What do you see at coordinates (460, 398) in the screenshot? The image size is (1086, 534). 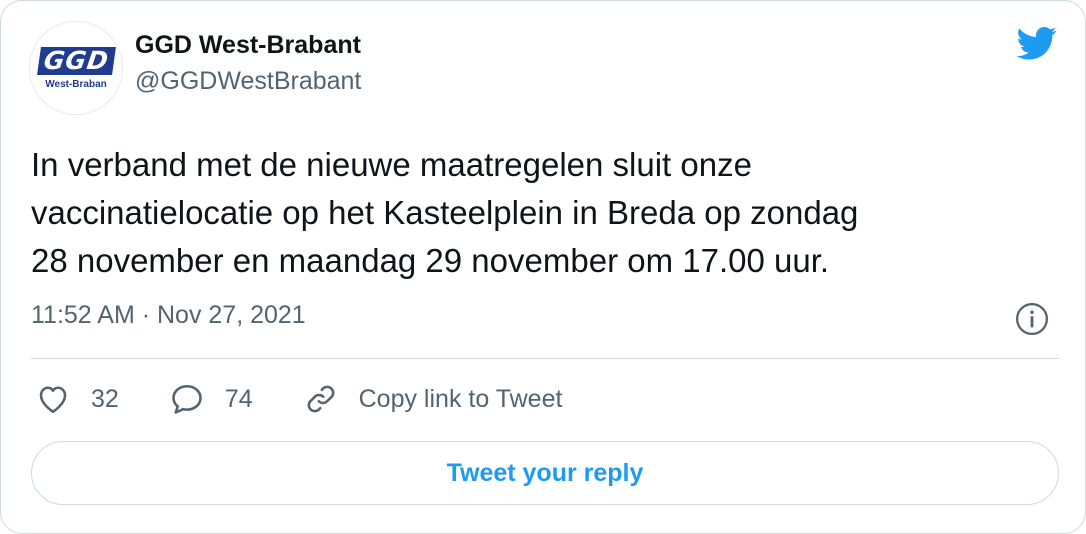 I see `copy-link-label: Copy link to Tweet` at bounding box center [460, 398].